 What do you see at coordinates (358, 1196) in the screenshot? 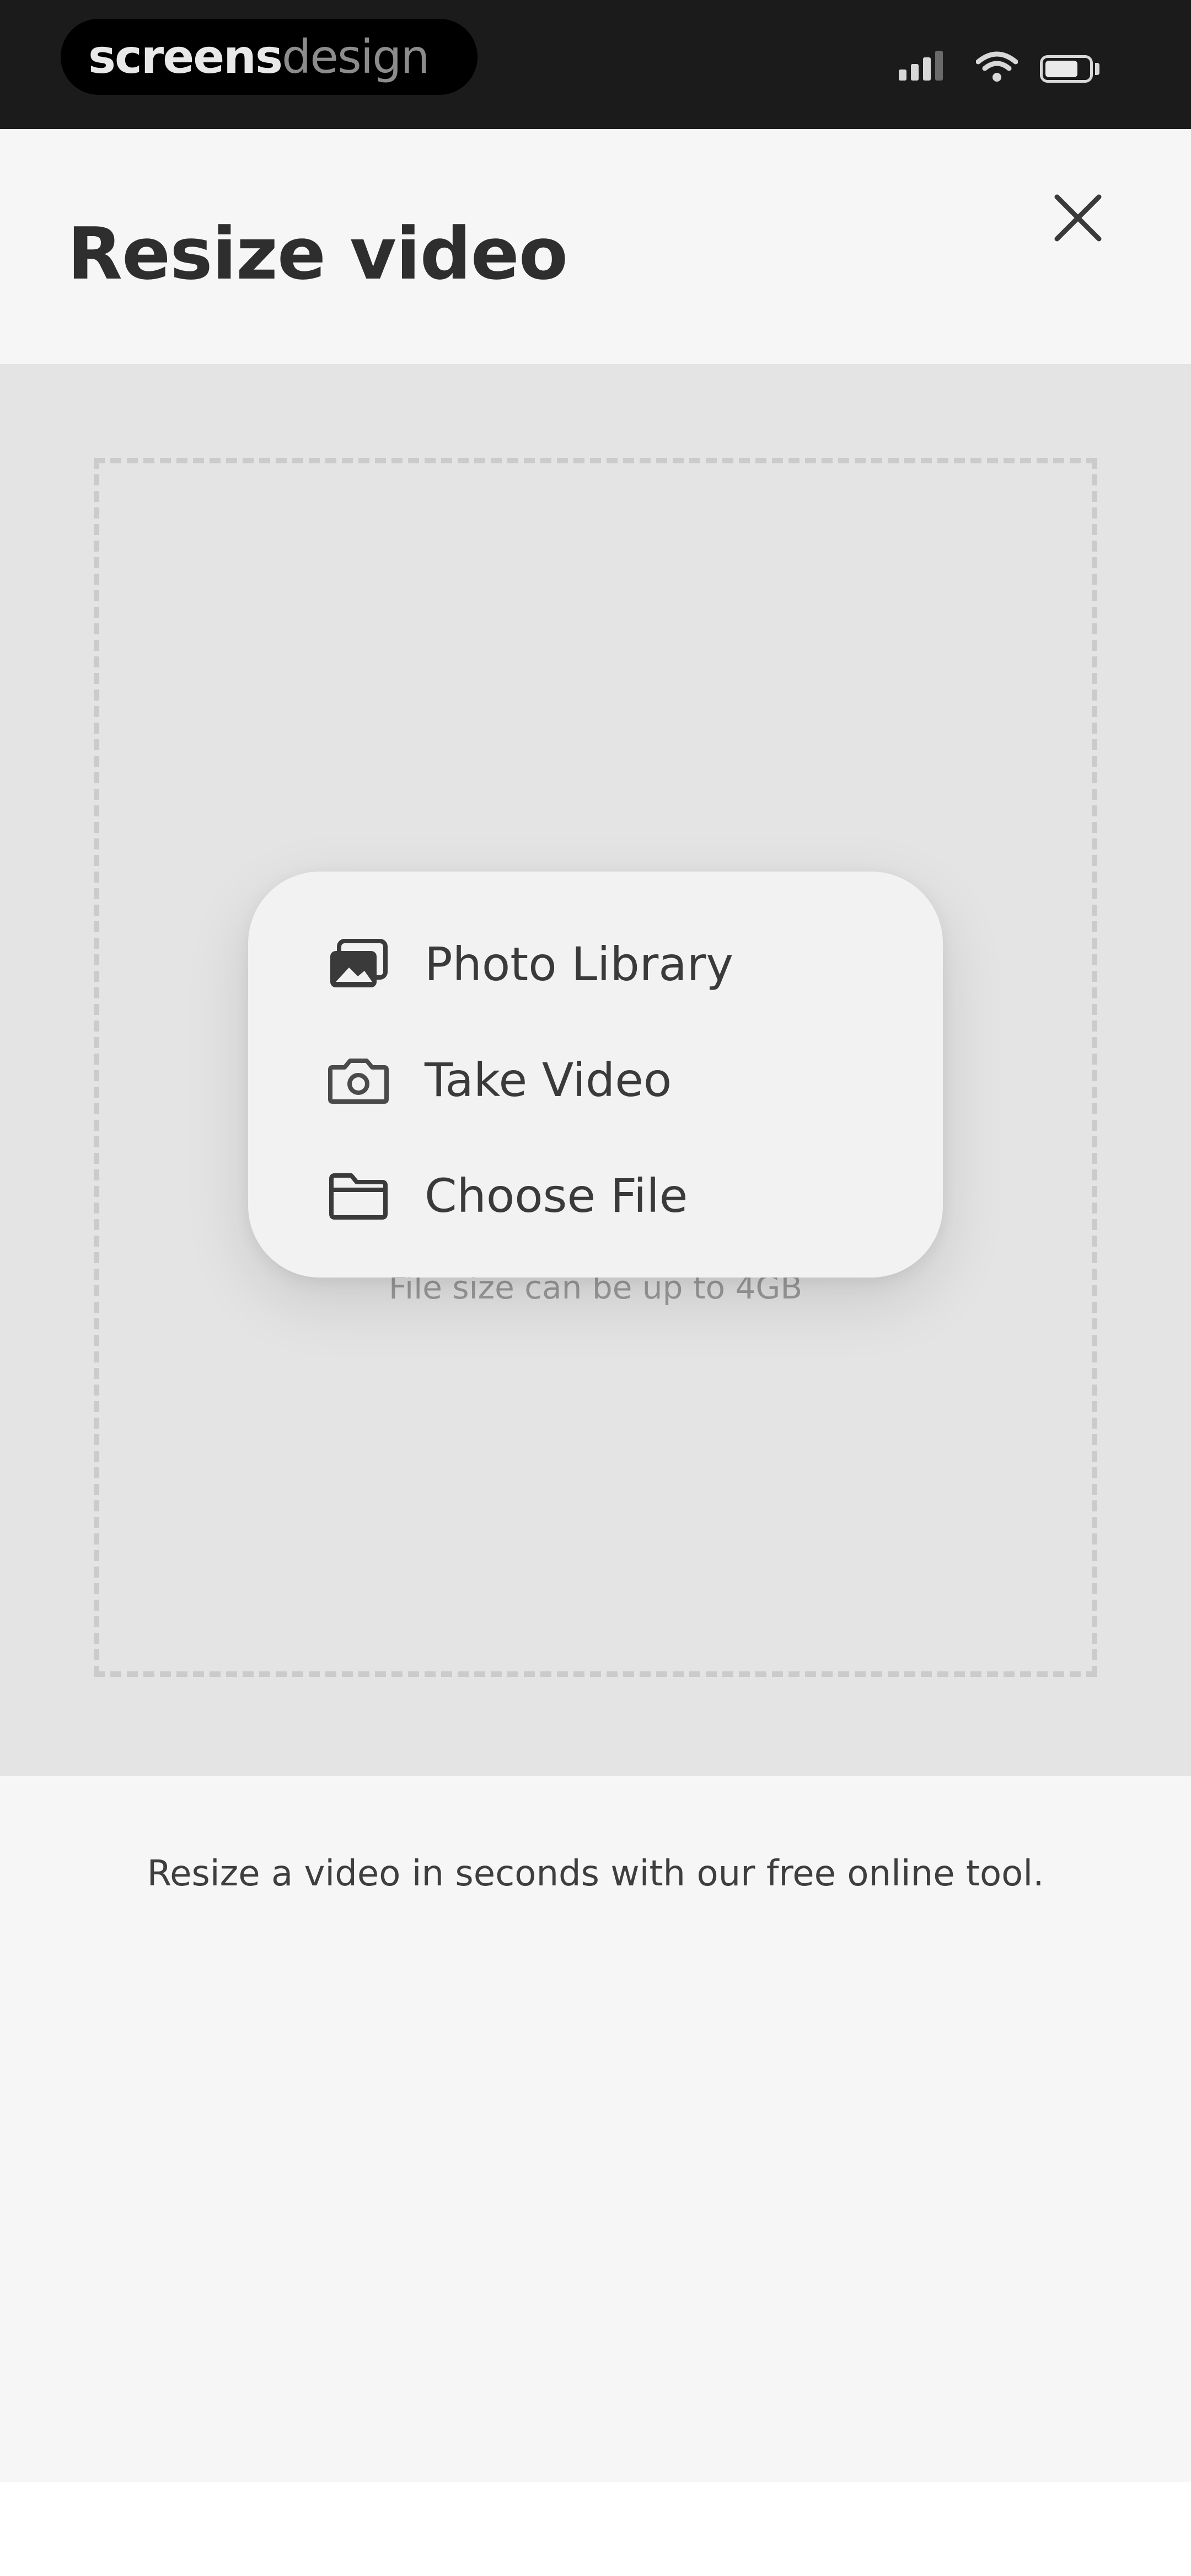
I see `folder-icon` at bounding box center [358, 1196].